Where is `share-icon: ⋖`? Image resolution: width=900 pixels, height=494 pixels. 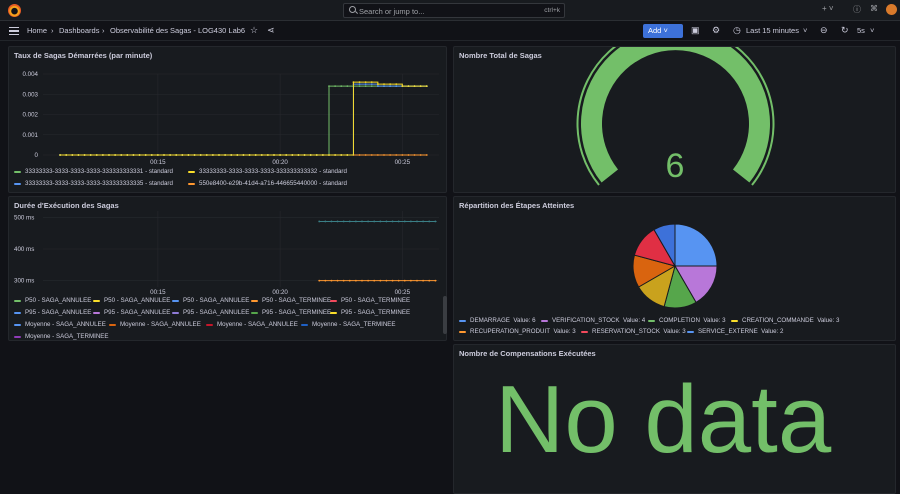
share-icon: ⋖ is located at coordinates (271, 30).